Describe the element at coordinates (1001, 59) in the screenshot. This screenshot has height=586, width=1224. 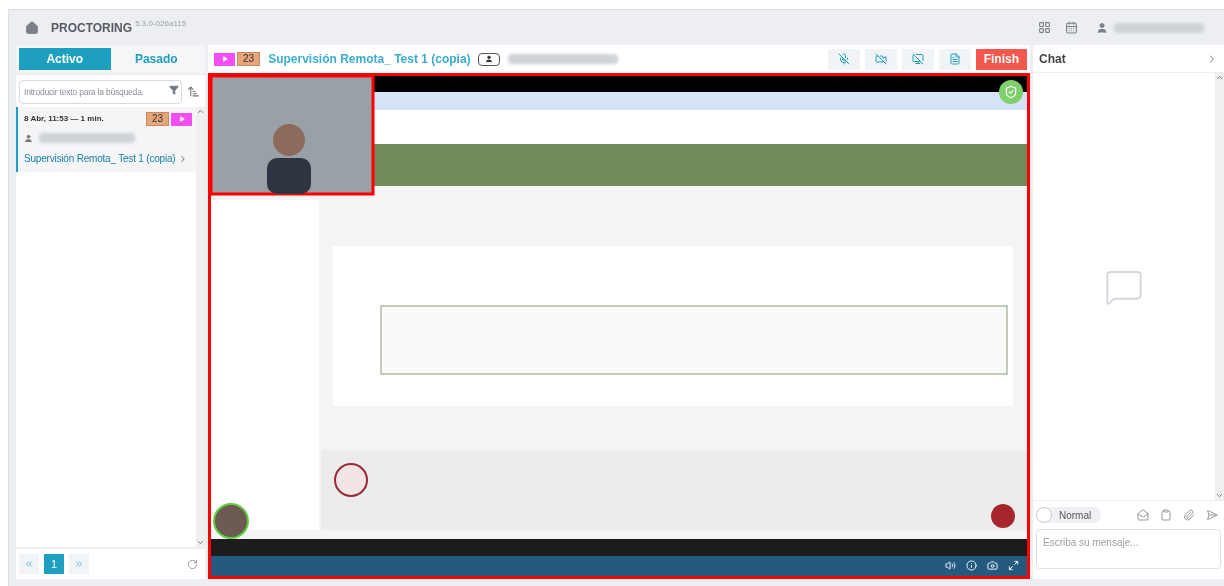
I see `finish-button: Finish` at that location.